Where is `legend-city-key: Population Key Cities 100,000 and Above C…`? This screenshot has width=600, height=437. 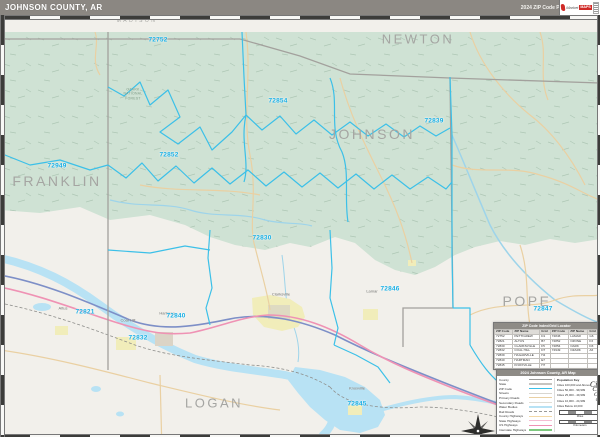 legend-city-key: Population Key Cities 100,000 and Above C… is located at coordinates (576, 405).